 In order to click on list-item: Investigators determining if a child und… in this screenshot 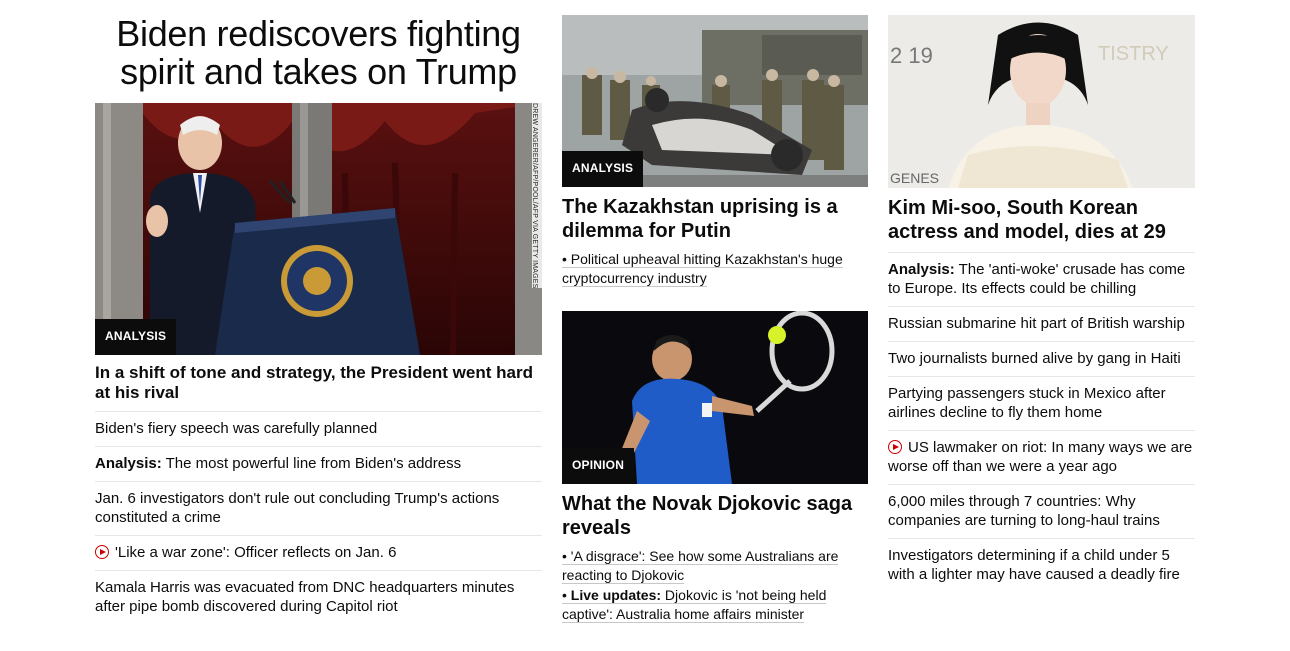, I will do `click(1041, 565)`.